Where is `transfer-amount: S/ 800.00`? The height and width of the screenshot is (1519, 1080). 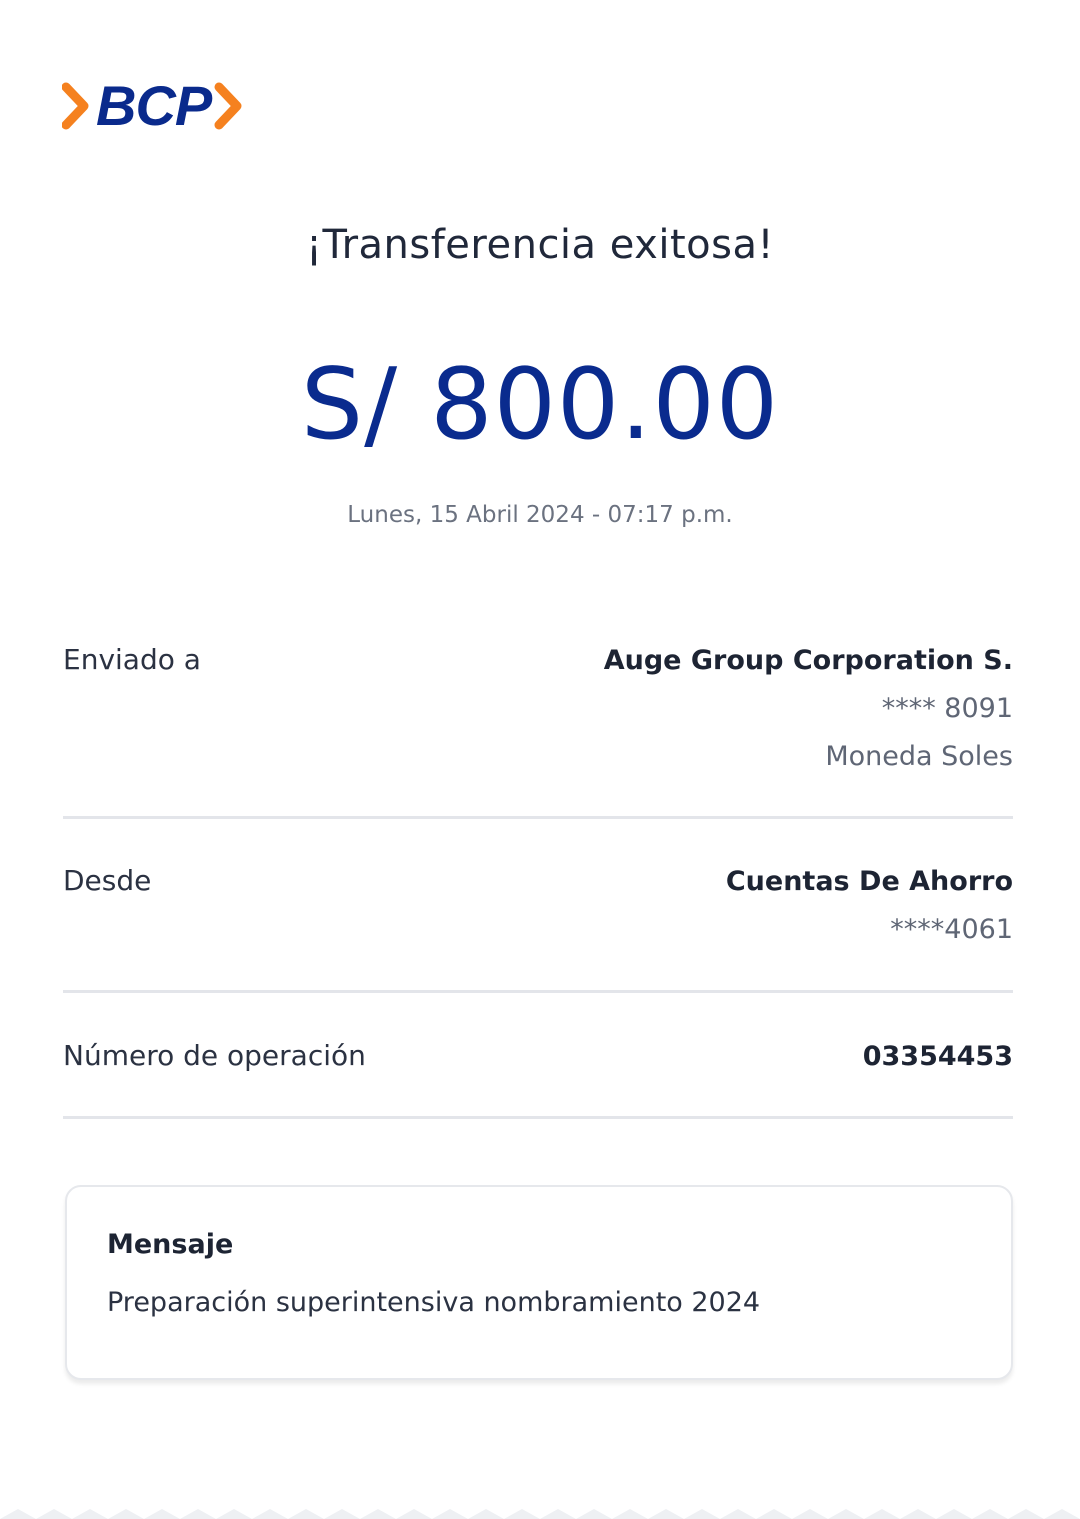
transfer-amount: S/ 800.00 is located at coordinates (540, 405).